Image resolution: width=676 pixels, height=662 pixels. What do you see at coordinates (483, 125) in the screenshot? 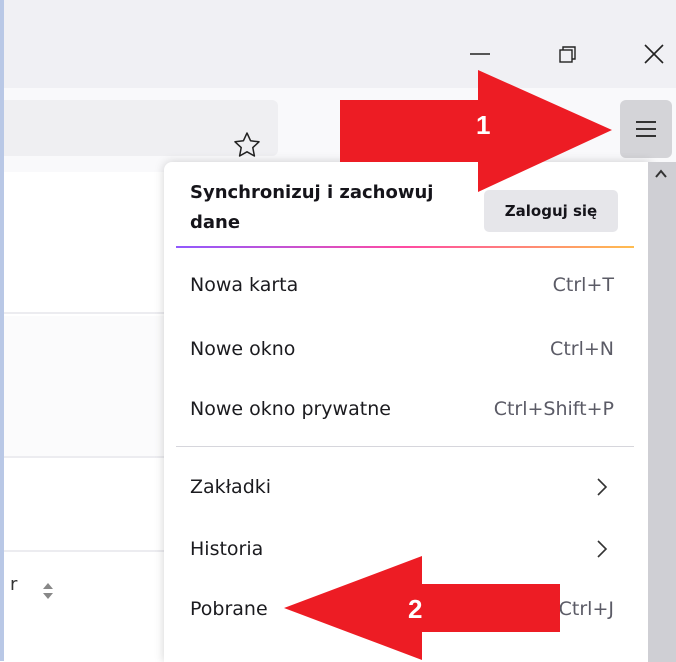
I see `annotation-number-1: 1` at bounding box center [483, 125].